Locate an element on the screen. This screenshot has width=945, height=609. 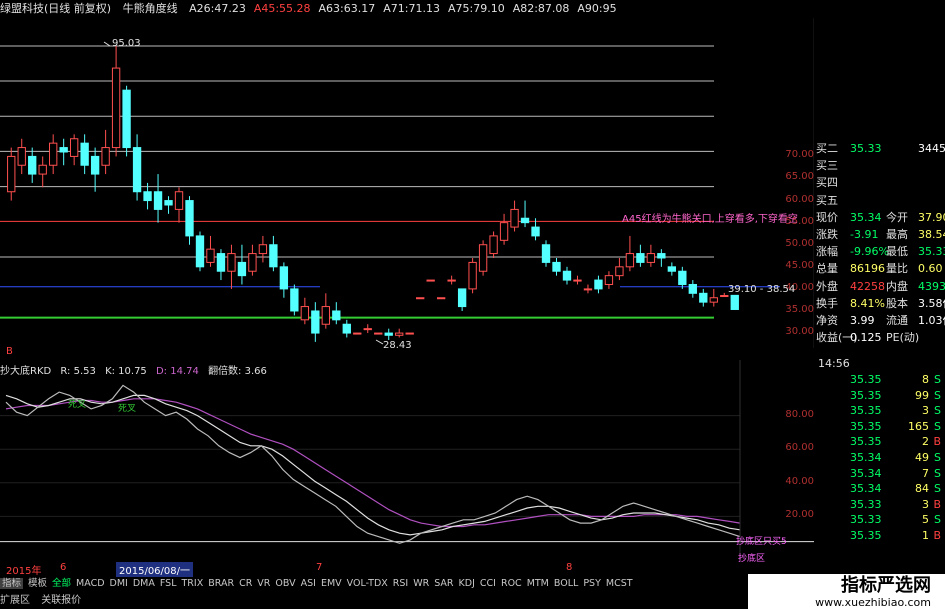
quote-row: 买四 is located at coordinates (879, 182).